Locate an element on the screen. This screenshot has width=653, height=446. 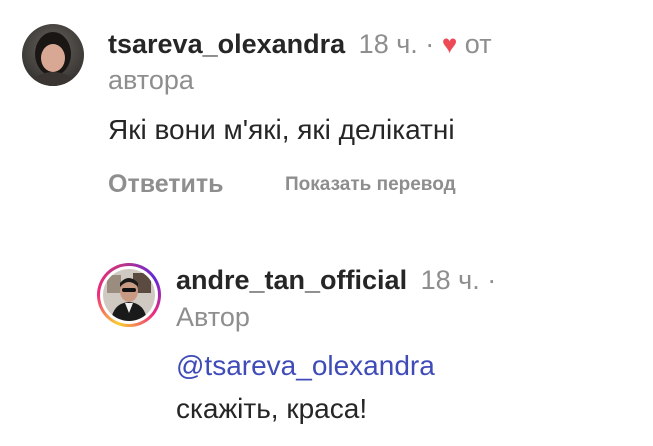
comment-header: tsareva_olexandra 18 ч. · ♥ от is located at coordinates (300, 44).